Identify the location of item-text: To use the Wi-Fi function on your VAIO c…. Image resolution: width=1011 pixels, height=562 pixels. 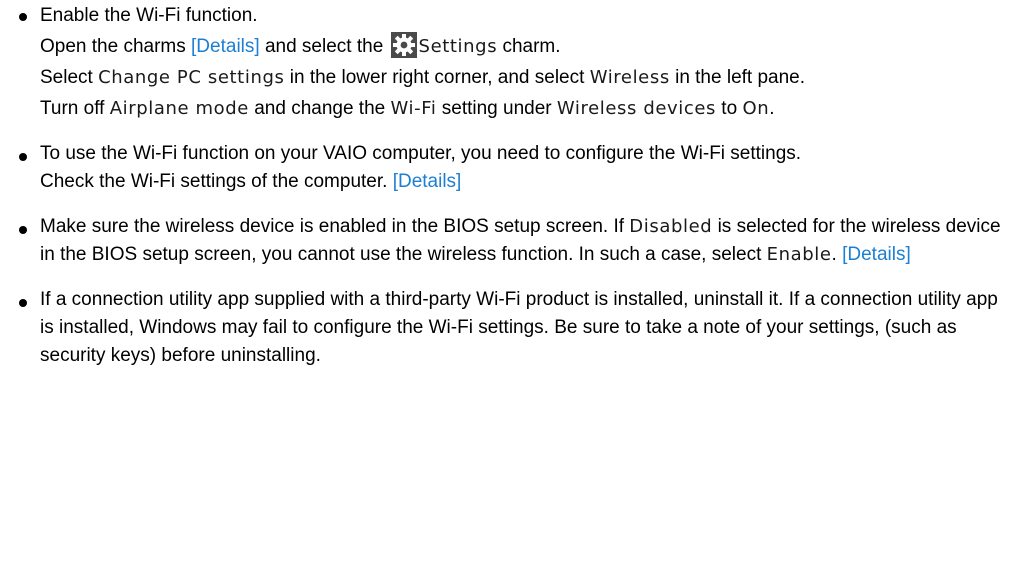
(421, 153).